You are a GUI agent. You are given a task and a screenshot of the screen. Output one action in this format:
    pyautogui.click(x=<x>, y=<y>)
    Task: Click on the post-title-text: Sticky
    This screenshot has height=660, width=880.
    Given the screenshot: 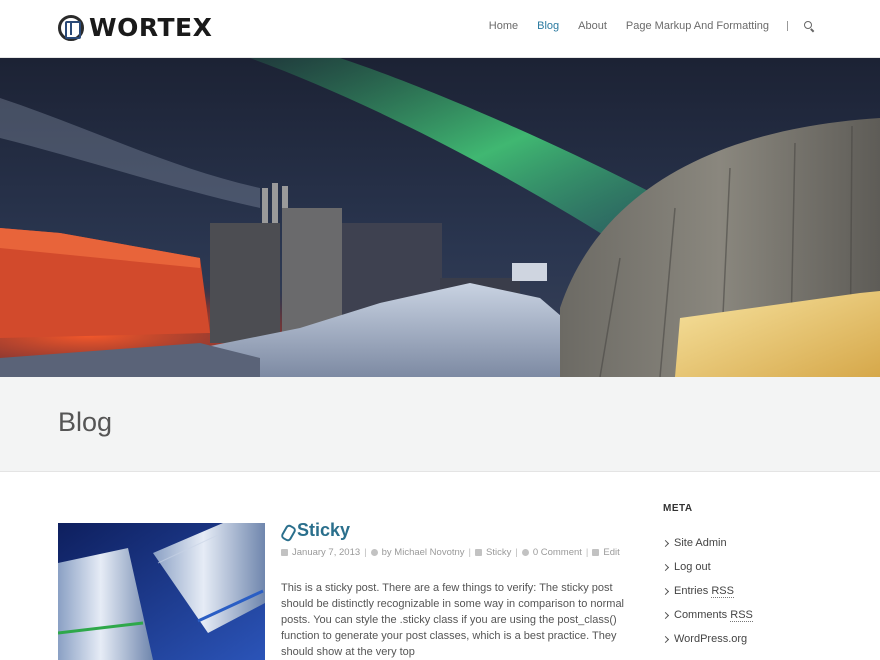 What is the action you would take?
    pyautogui.click(x=323, y=530)
    